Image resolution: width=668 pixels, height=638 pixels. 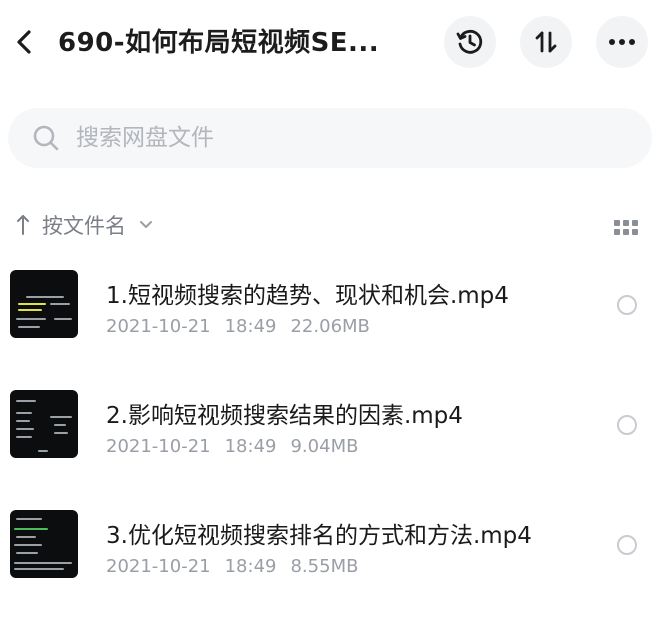 What do you see at coordinates (284, 416) in the screenshot?
I see `file-name: 2.影响短视频搜索结果的因素.mp4` at bounding box center [284, 416].